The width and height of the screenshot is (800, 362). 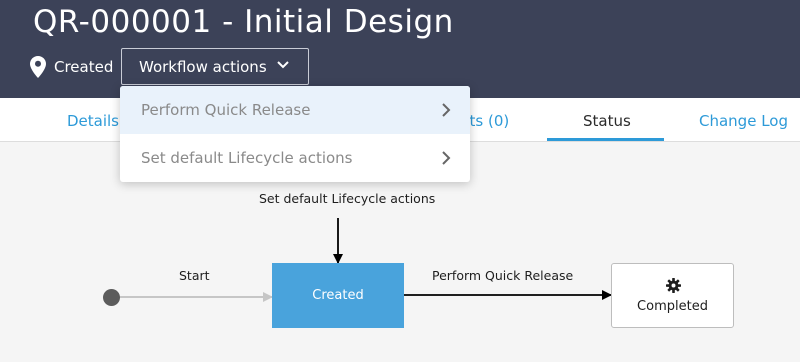 I want to click on start-node, so click(x=111, y=297).